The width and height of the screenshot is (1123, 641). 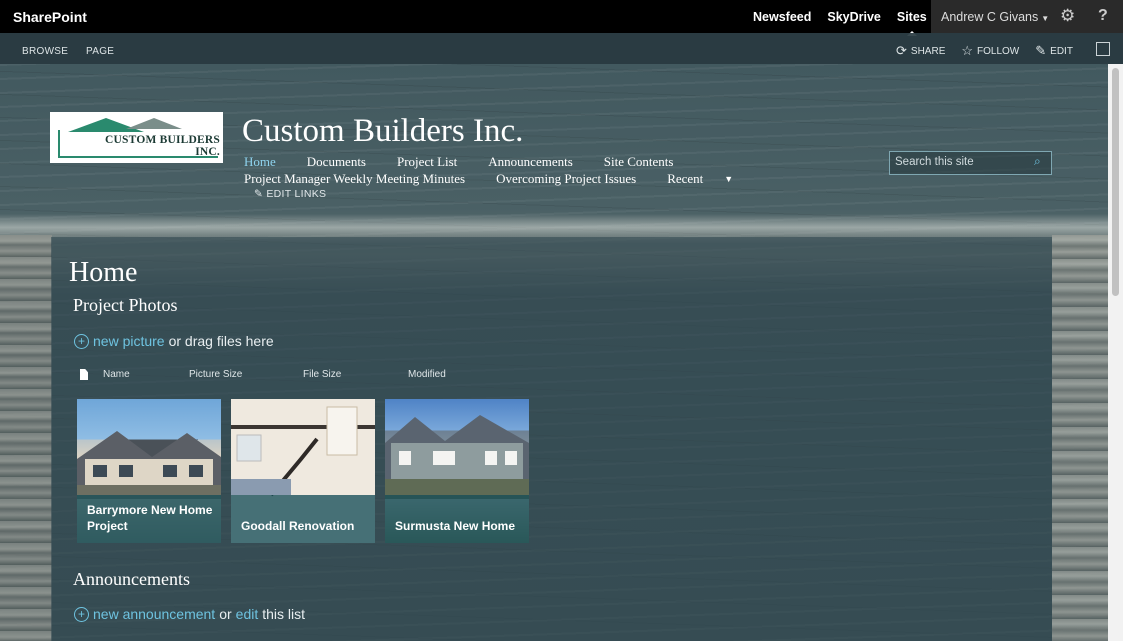 I want to click on ribbon-actions: ⟳ SHARE ☆ FOLLOW ✎ EDIT, so click(x=984, y=51).